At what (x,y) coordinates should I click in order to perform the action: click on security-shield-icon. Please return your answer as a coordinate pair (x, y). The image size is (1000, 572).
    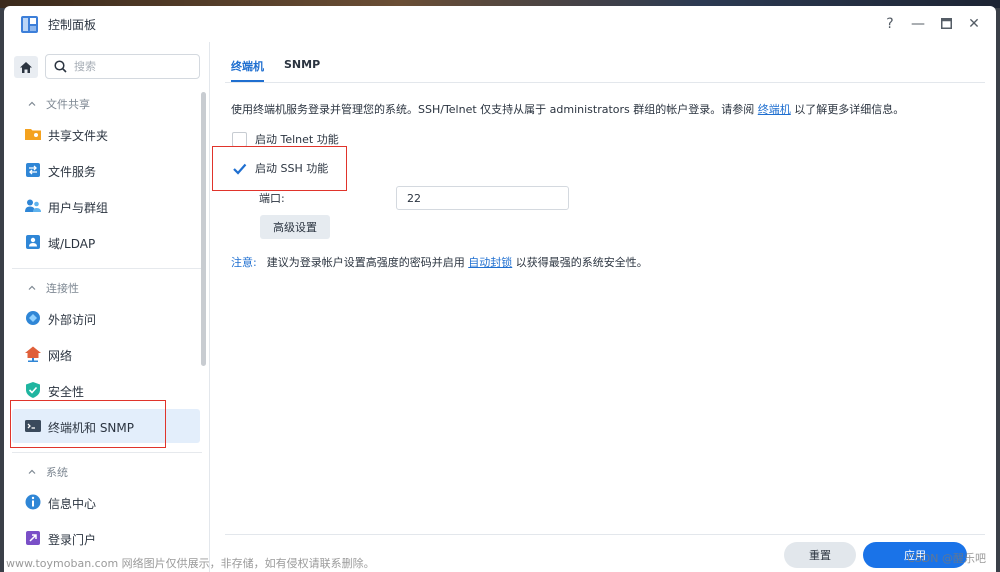
    Looking at the image, I should click on (33, 390).